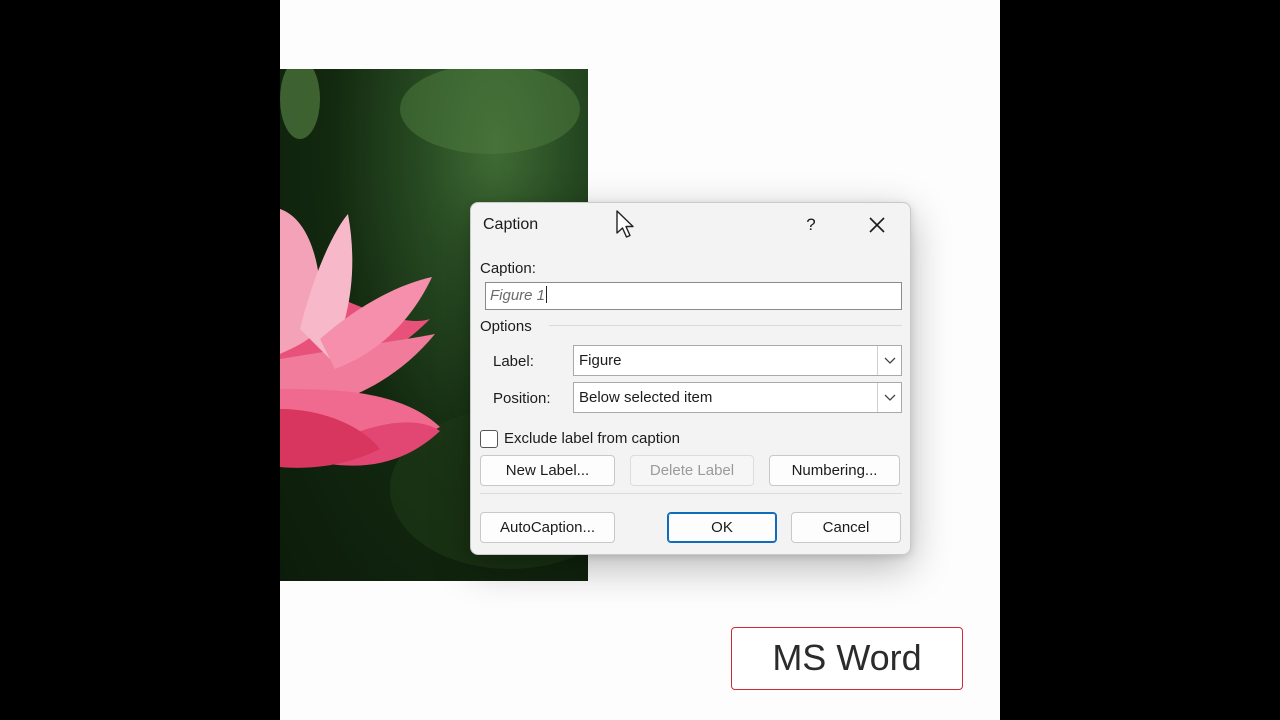  I want to click on delete-label-button: Delete Label, so click(692, 470).